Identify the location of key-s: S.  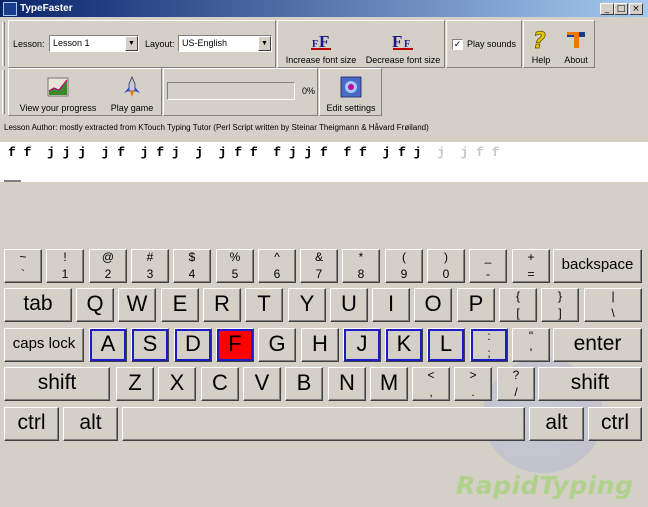
(150, 345).